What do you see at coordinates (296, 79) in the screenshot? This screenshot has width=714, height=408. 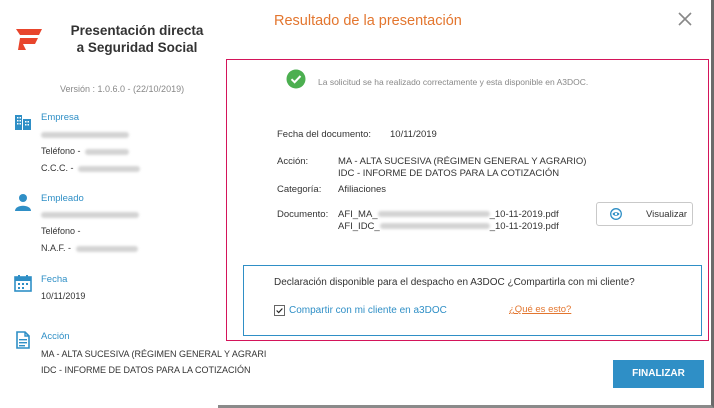 I see `check-circle-icon` at bounding box center [296, 79].